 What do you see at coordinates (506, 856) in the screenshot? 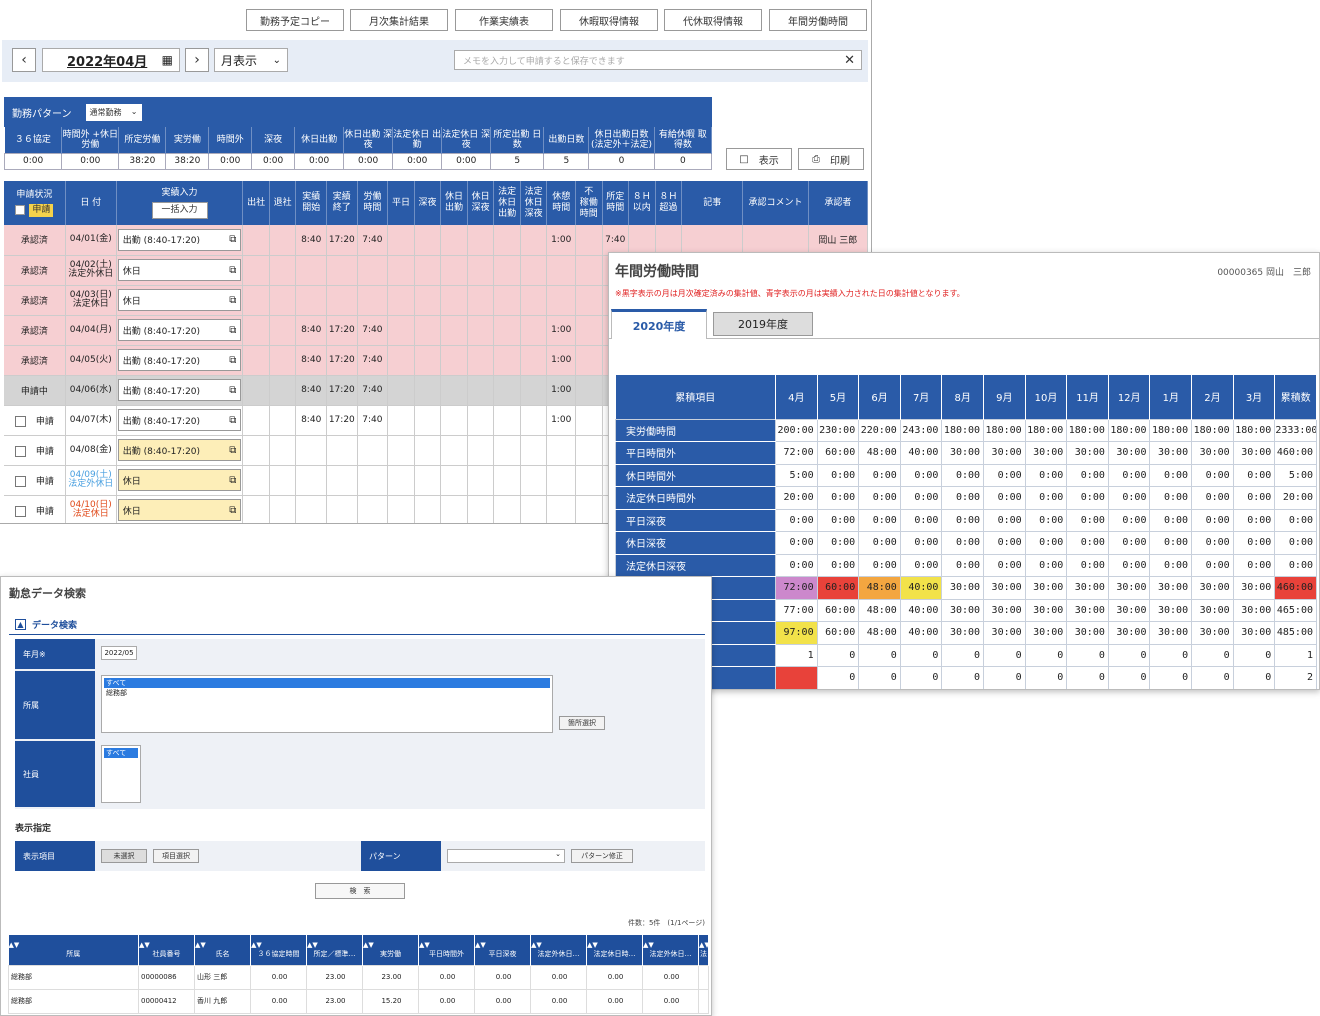
I see `p3-pattern-select: ⌄` at bounding box center [506, 856].